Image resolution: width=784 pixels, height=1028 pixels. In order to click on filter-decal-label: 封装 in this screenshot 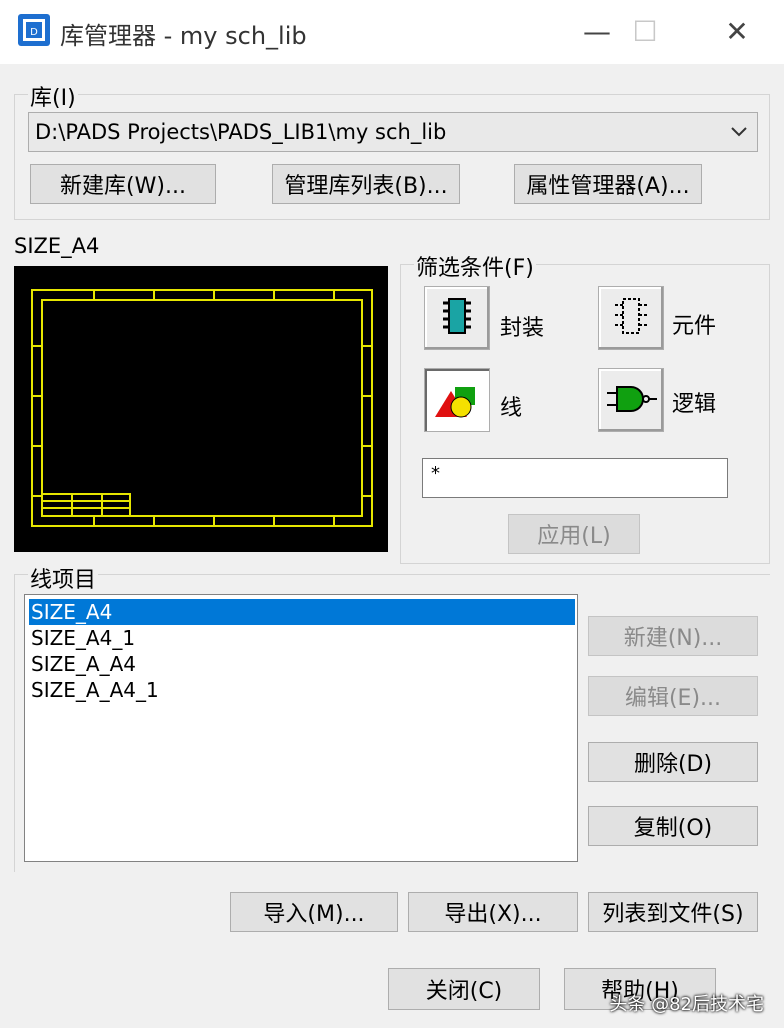, I will do `click(522, 328)`.